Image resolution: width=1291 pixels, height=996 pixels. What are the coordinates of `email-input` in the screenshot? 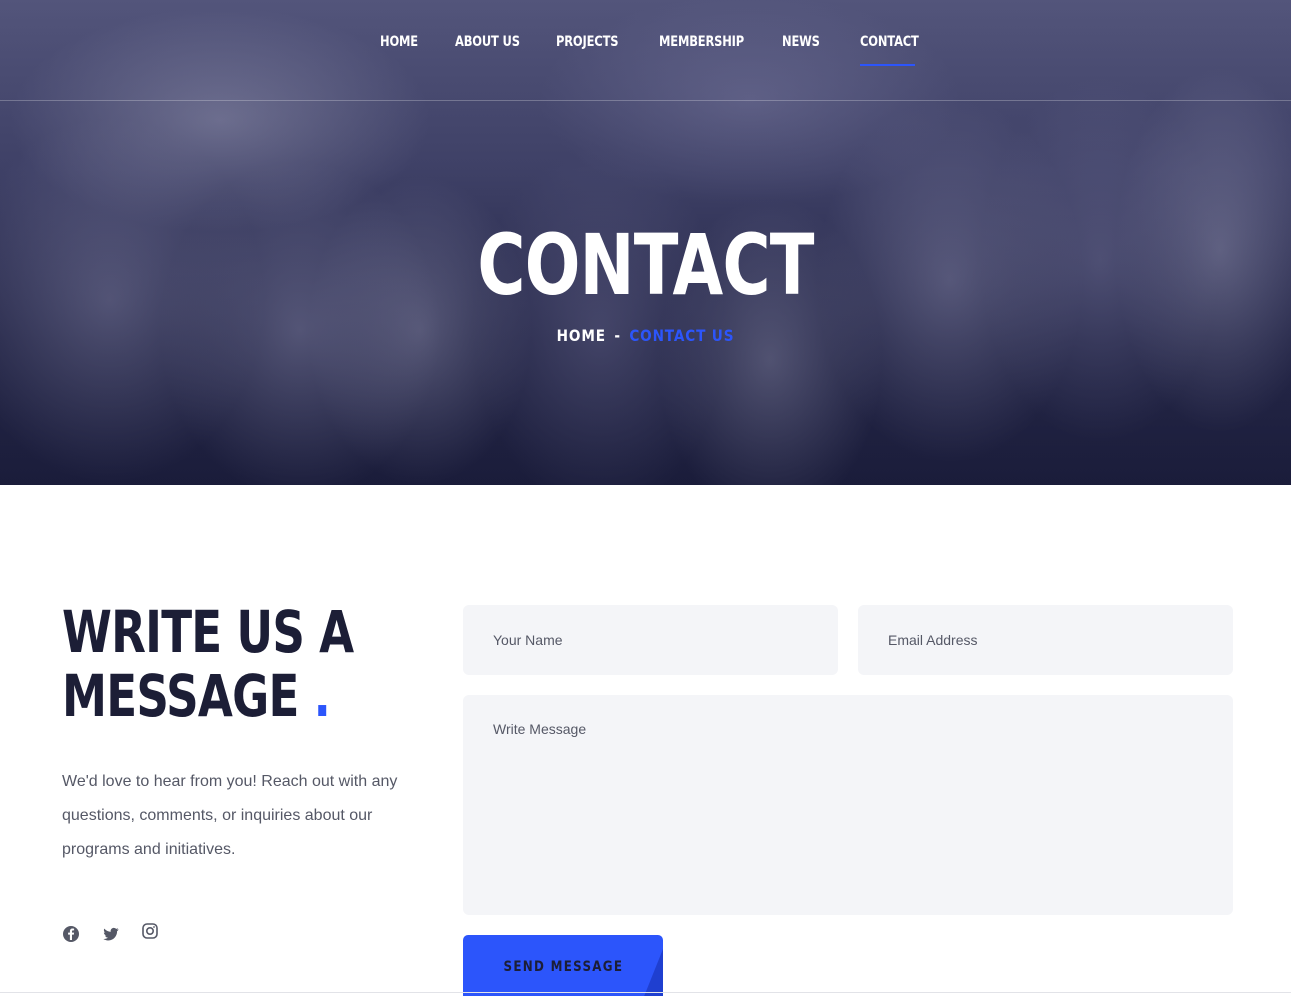 It's located at (1045, 640).